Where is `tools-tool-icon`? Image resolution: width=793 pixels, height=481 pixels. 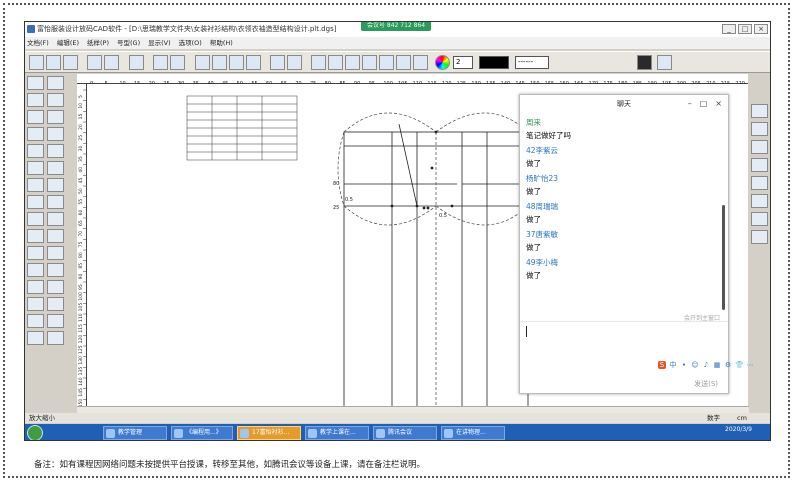 tools-tool-icon is located at coordinates (55, 321).